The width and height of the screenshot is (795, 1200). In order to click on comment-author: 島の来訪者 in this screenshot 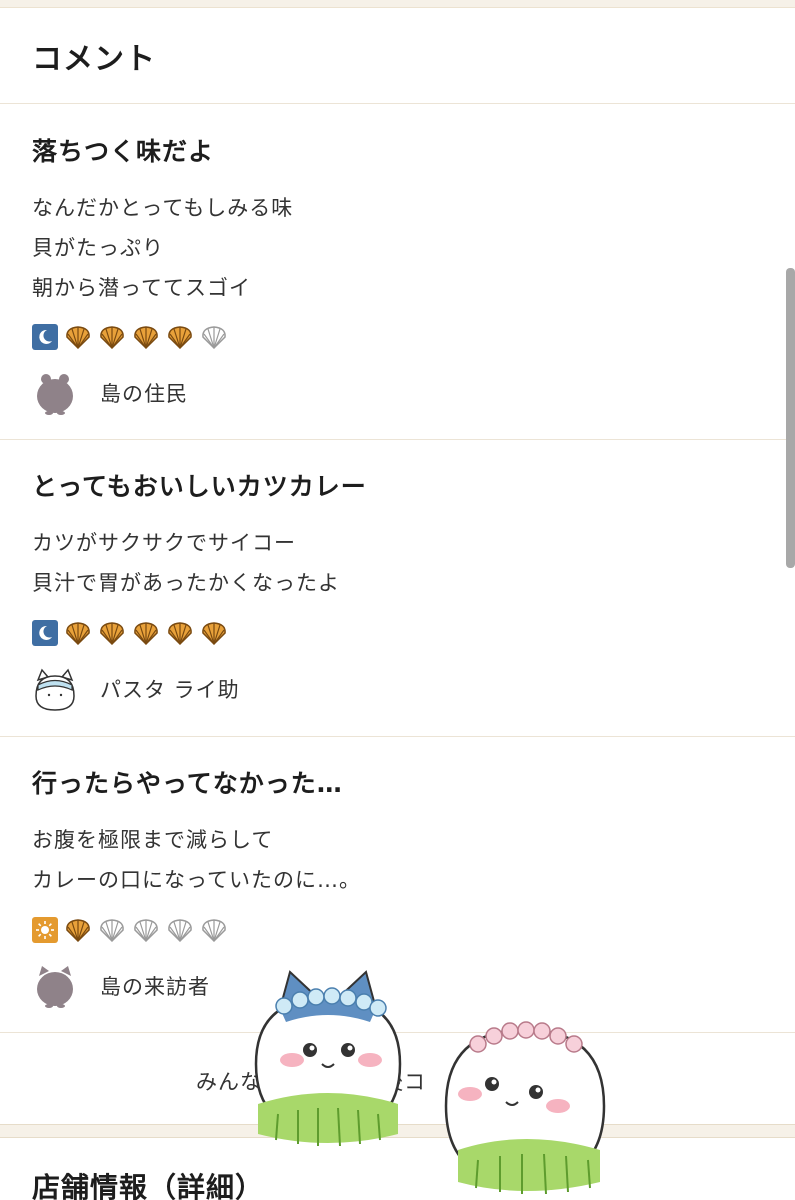, I will do `click(121, 986)`.